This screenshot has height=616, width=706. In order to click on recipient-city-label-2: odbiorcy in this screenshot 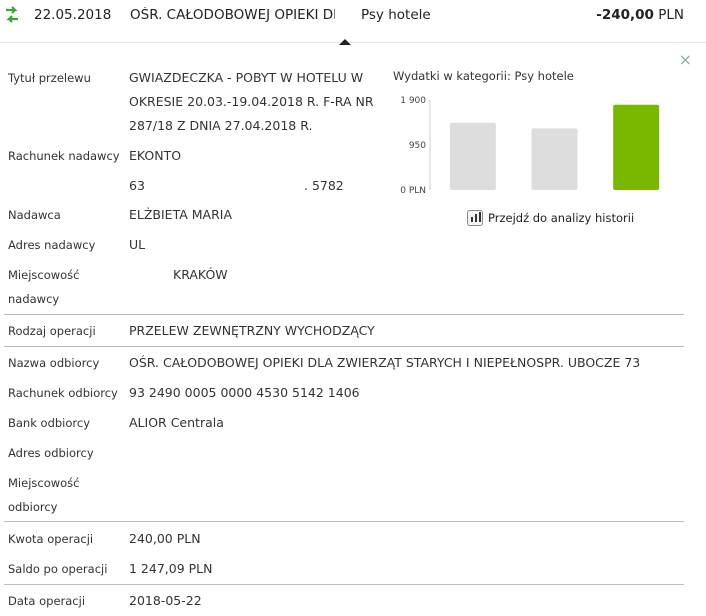, I will do `click(33, 507)`.